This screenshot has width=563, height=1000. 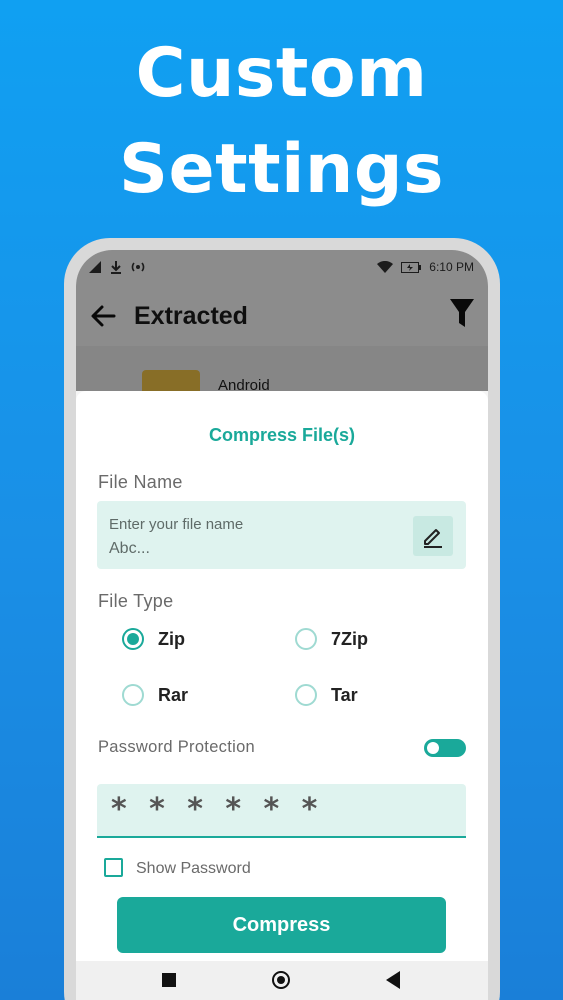 I want to click on pencil-icon, so click(x=433, y=538).